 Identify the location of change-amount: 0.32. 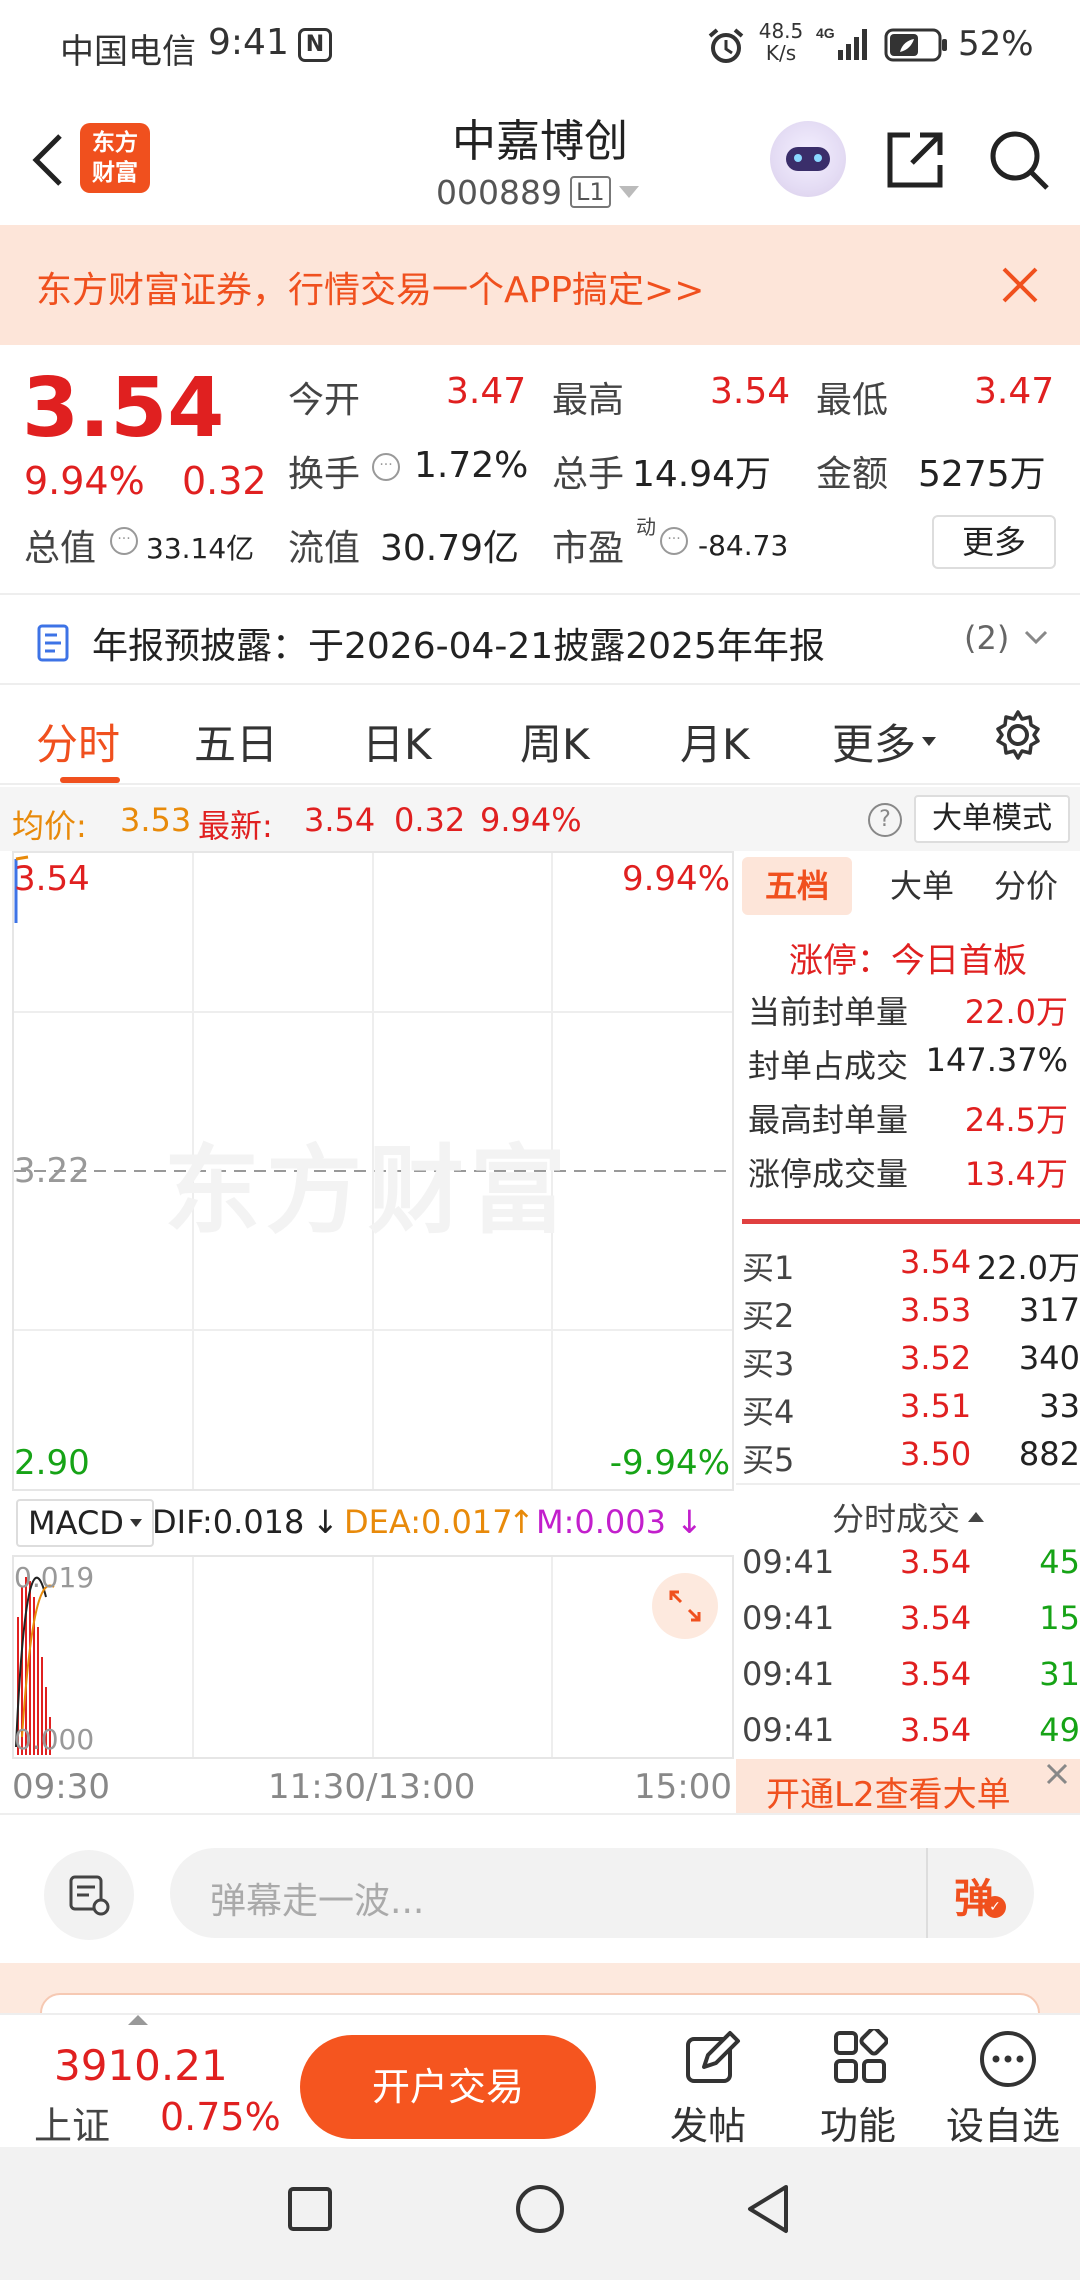
(224, 481).